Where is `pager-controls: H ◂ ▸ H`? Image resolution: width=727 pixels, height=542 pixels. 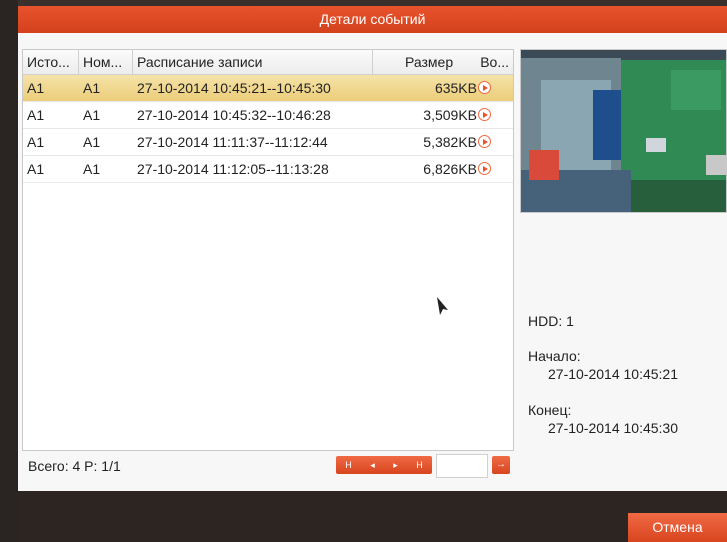 pager-controls: H ◂ ▸ H is located at coordinates (384, 465).